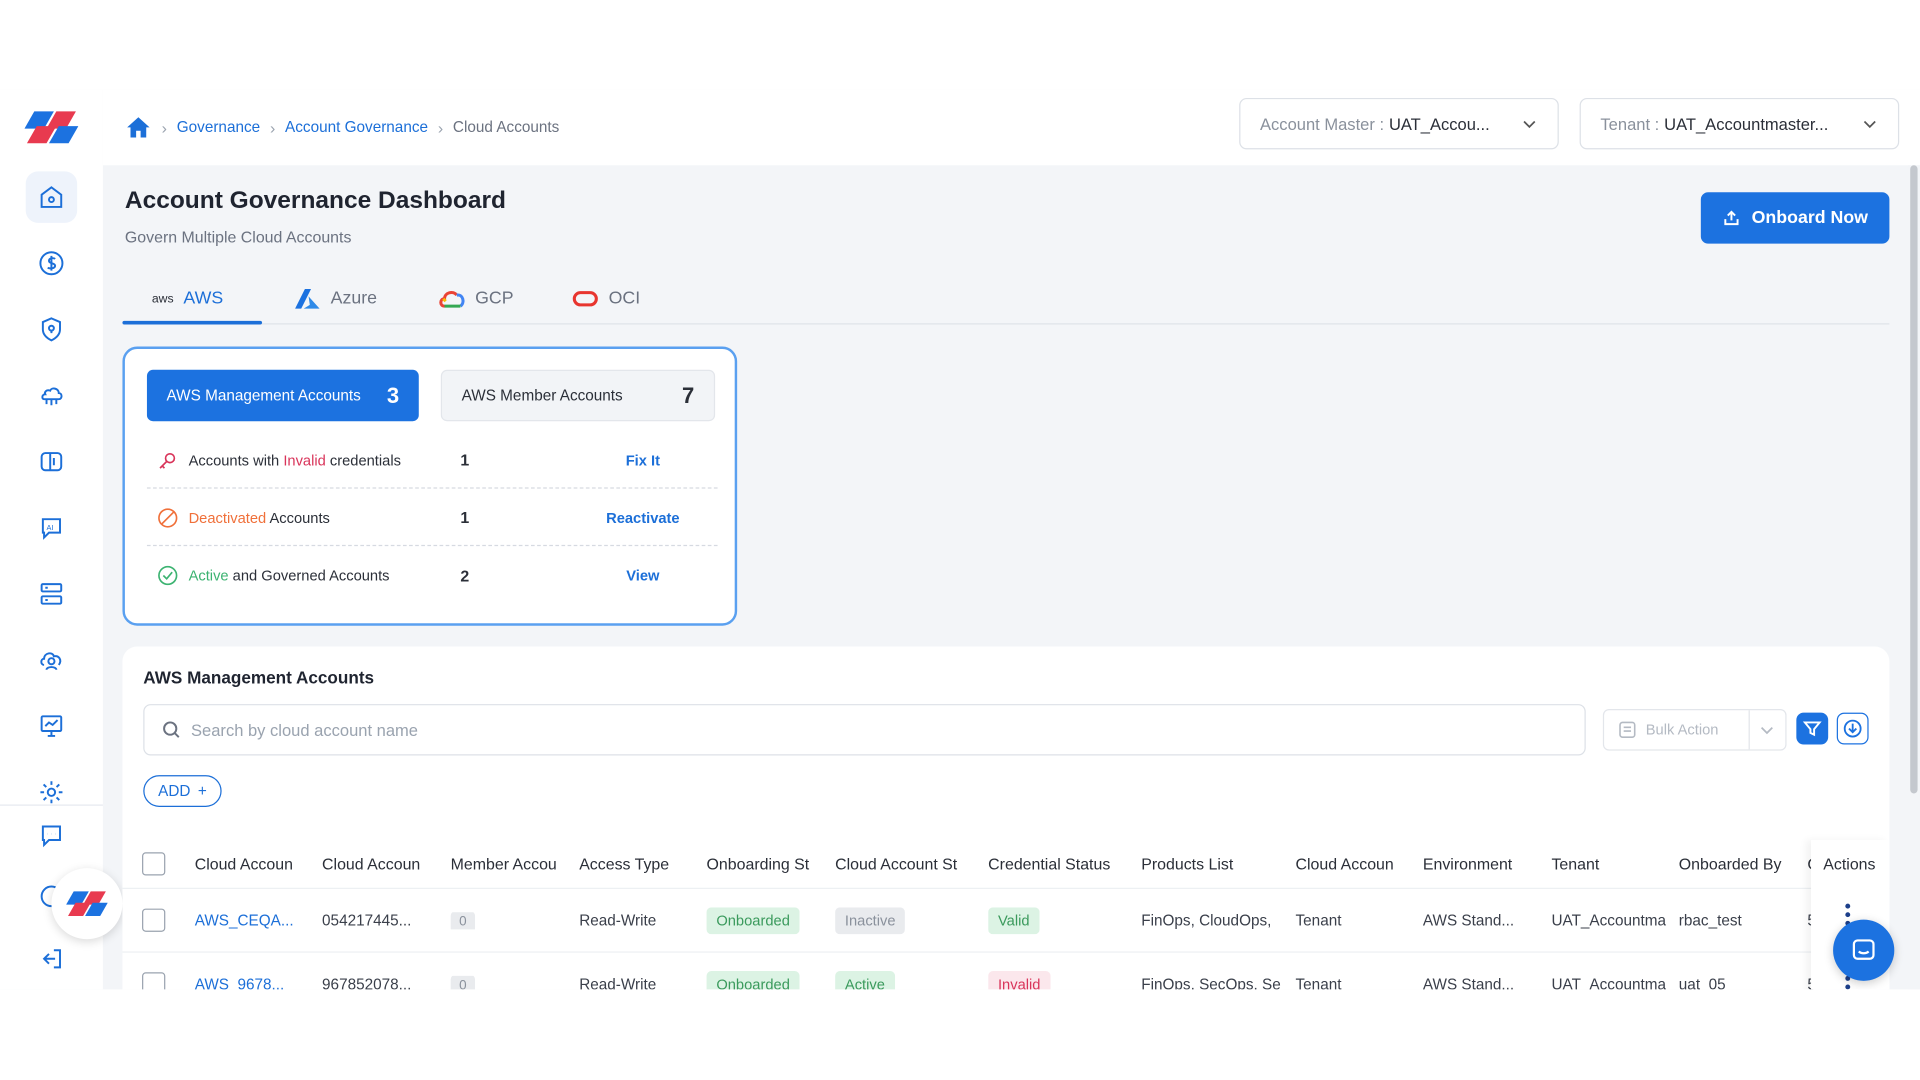  What do you see at coordinates (865, 980) in the screenshot?
I see `account-status-badge: Active` at bounding box center [865, 980].